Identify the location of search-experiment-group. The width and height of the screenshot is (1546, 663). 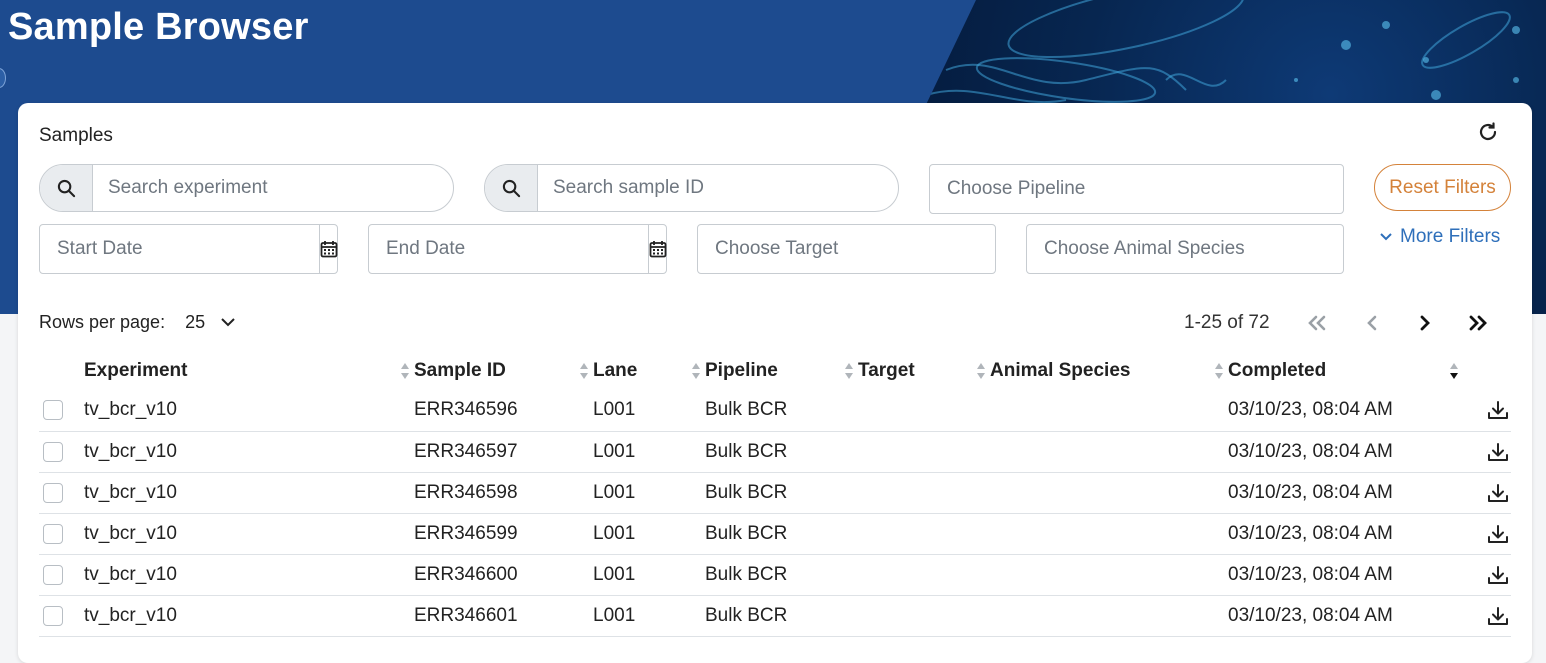
(246, 188).